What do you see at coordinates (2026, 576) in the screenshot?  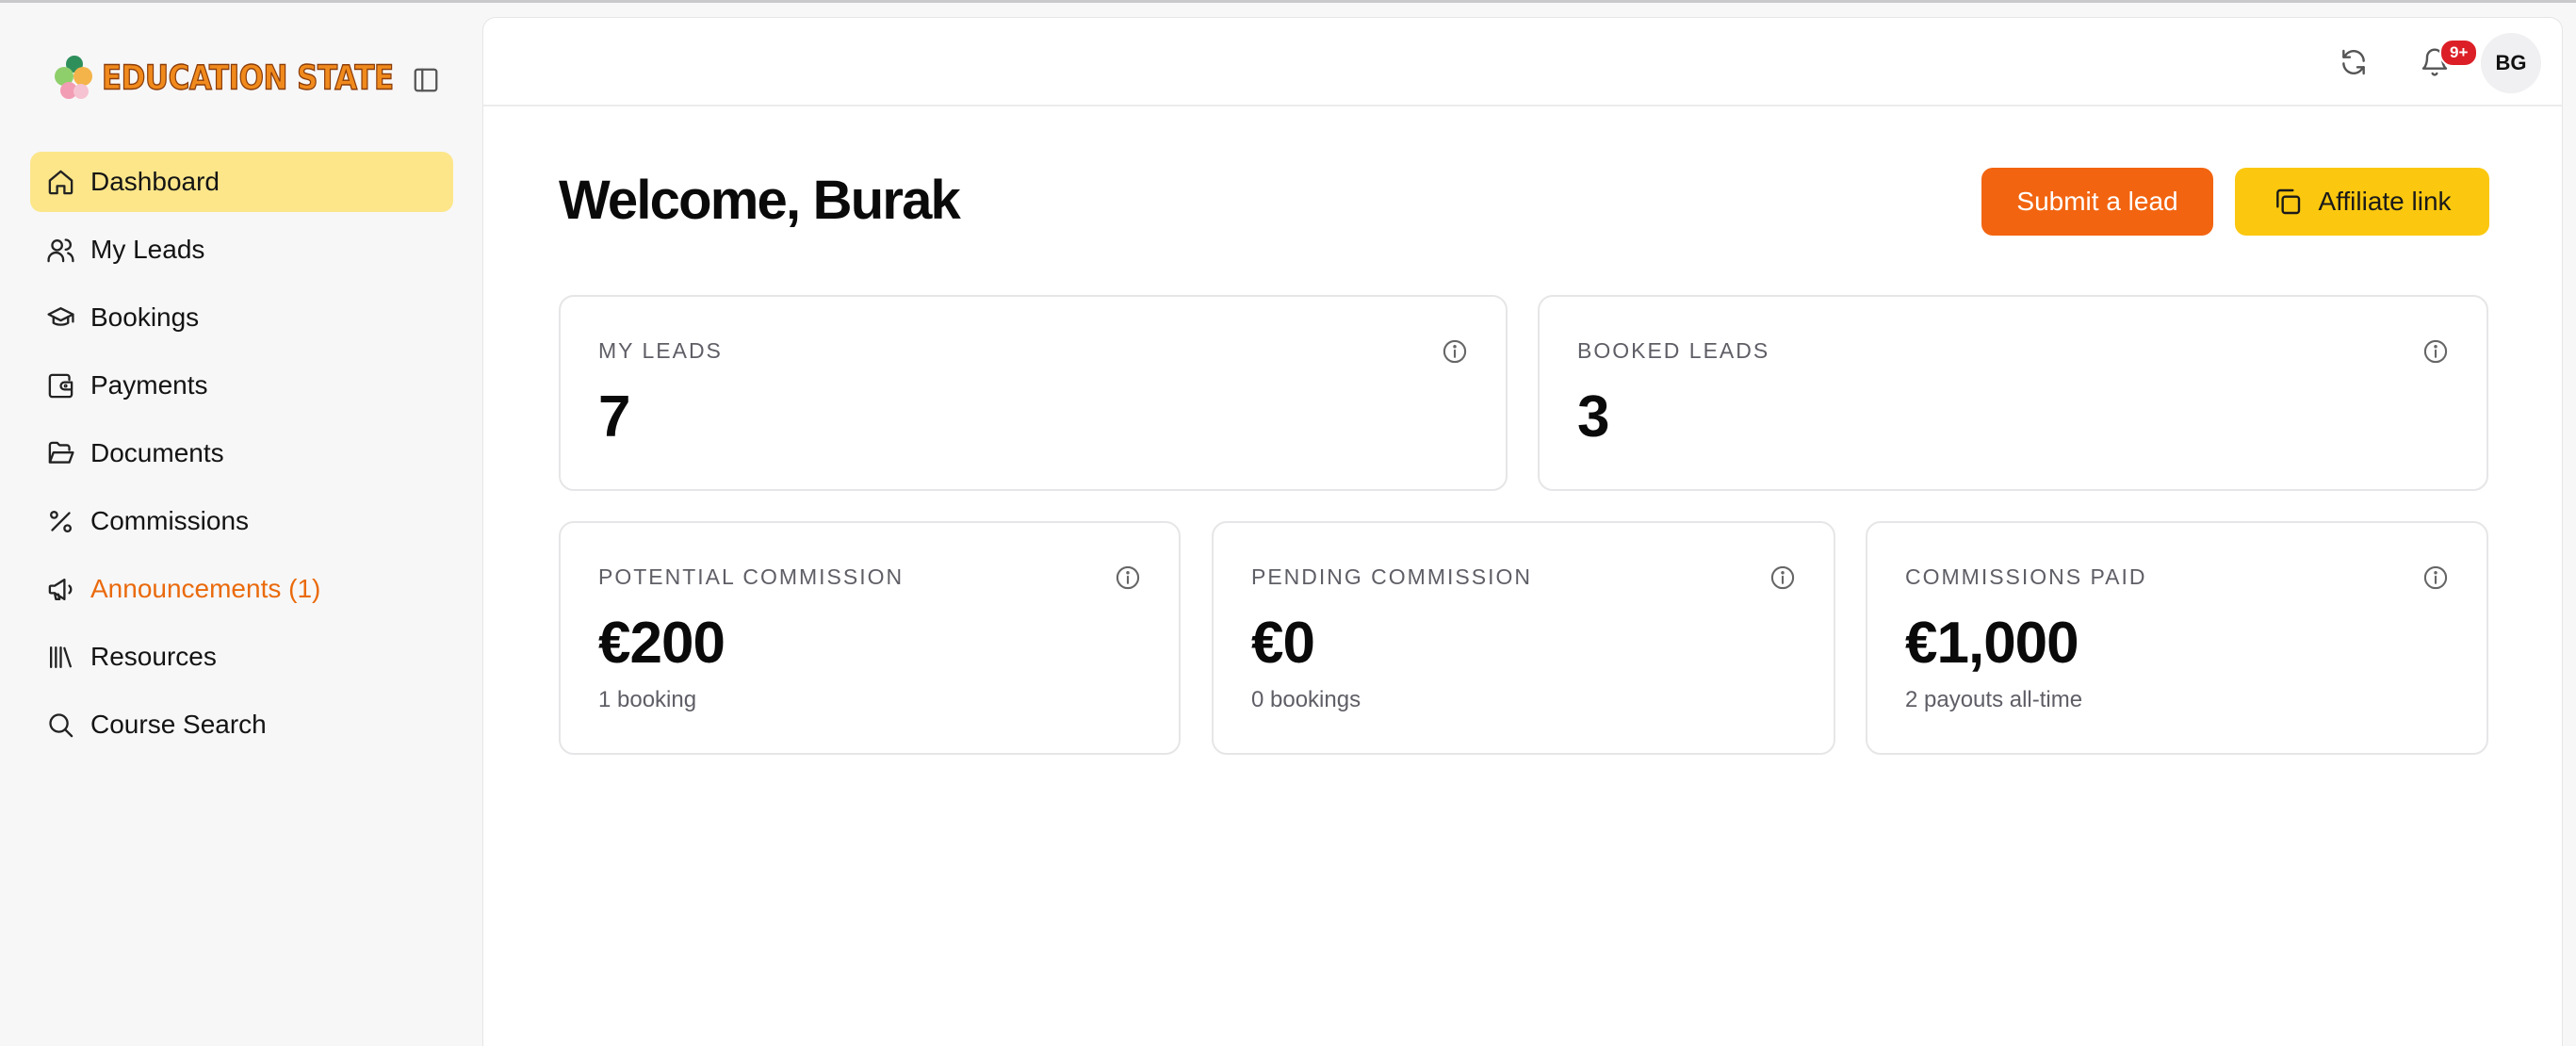 I see `stat-label: COMMISSIONS PAID` at bounding box center [2026, 576].